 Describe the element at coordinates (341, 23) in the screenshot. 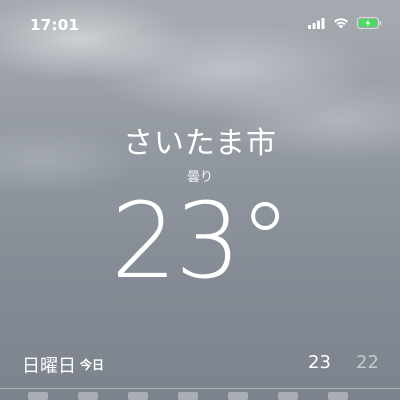

I see `wifi-icon` at that location.